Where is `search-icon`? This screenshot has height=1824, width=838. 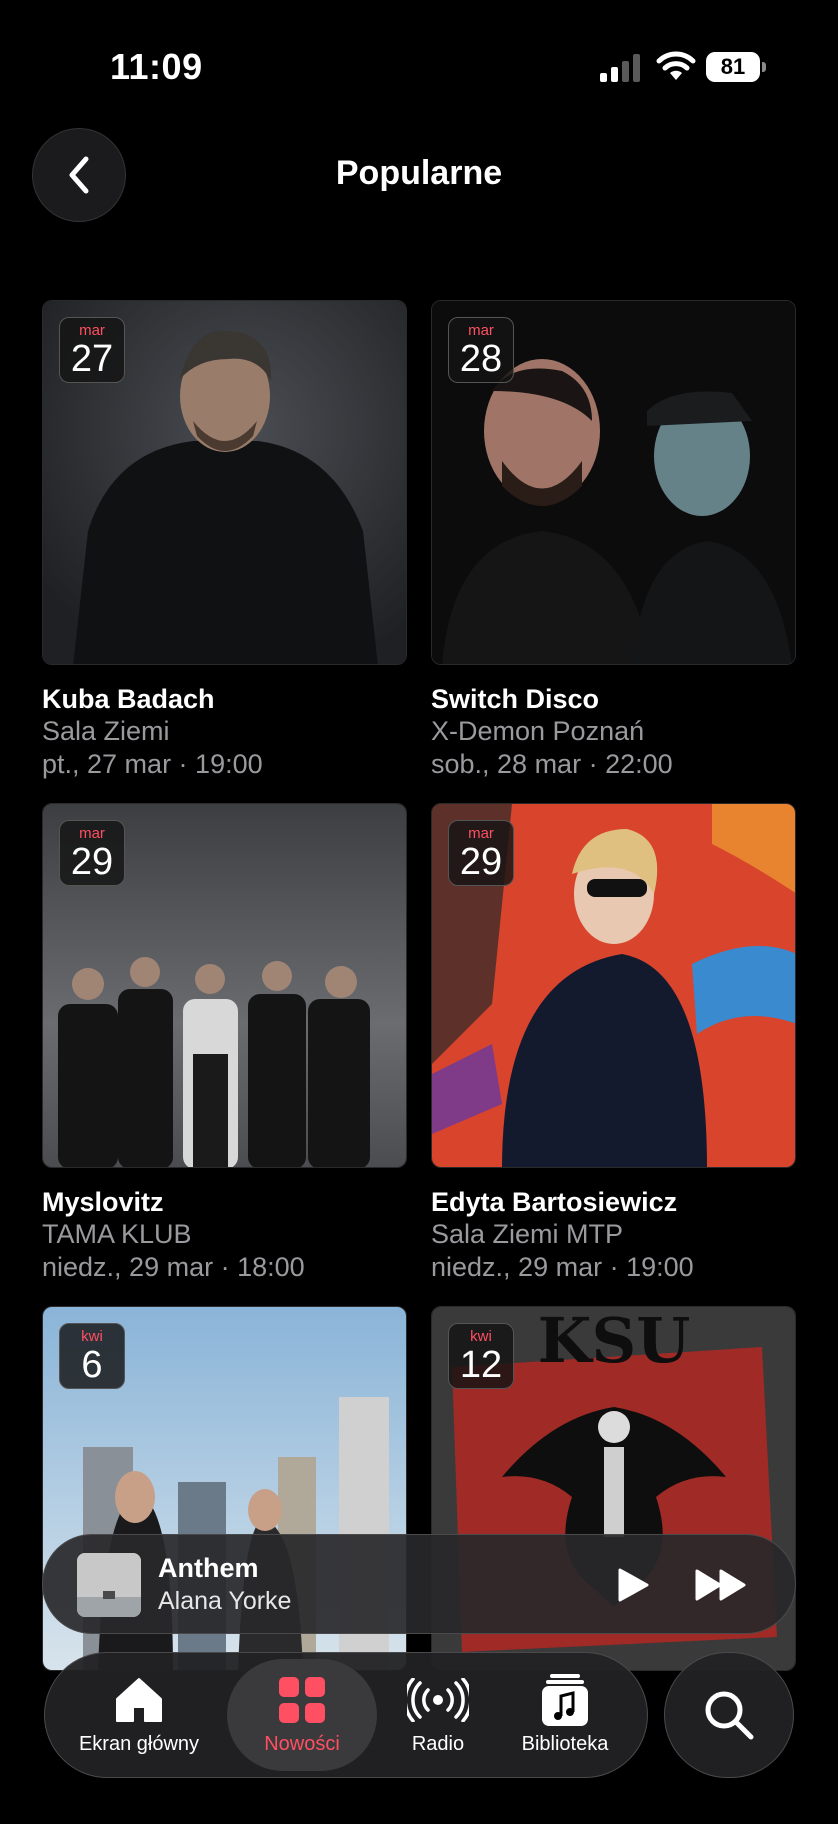 search-icon is located at coordinates (729, 1715).